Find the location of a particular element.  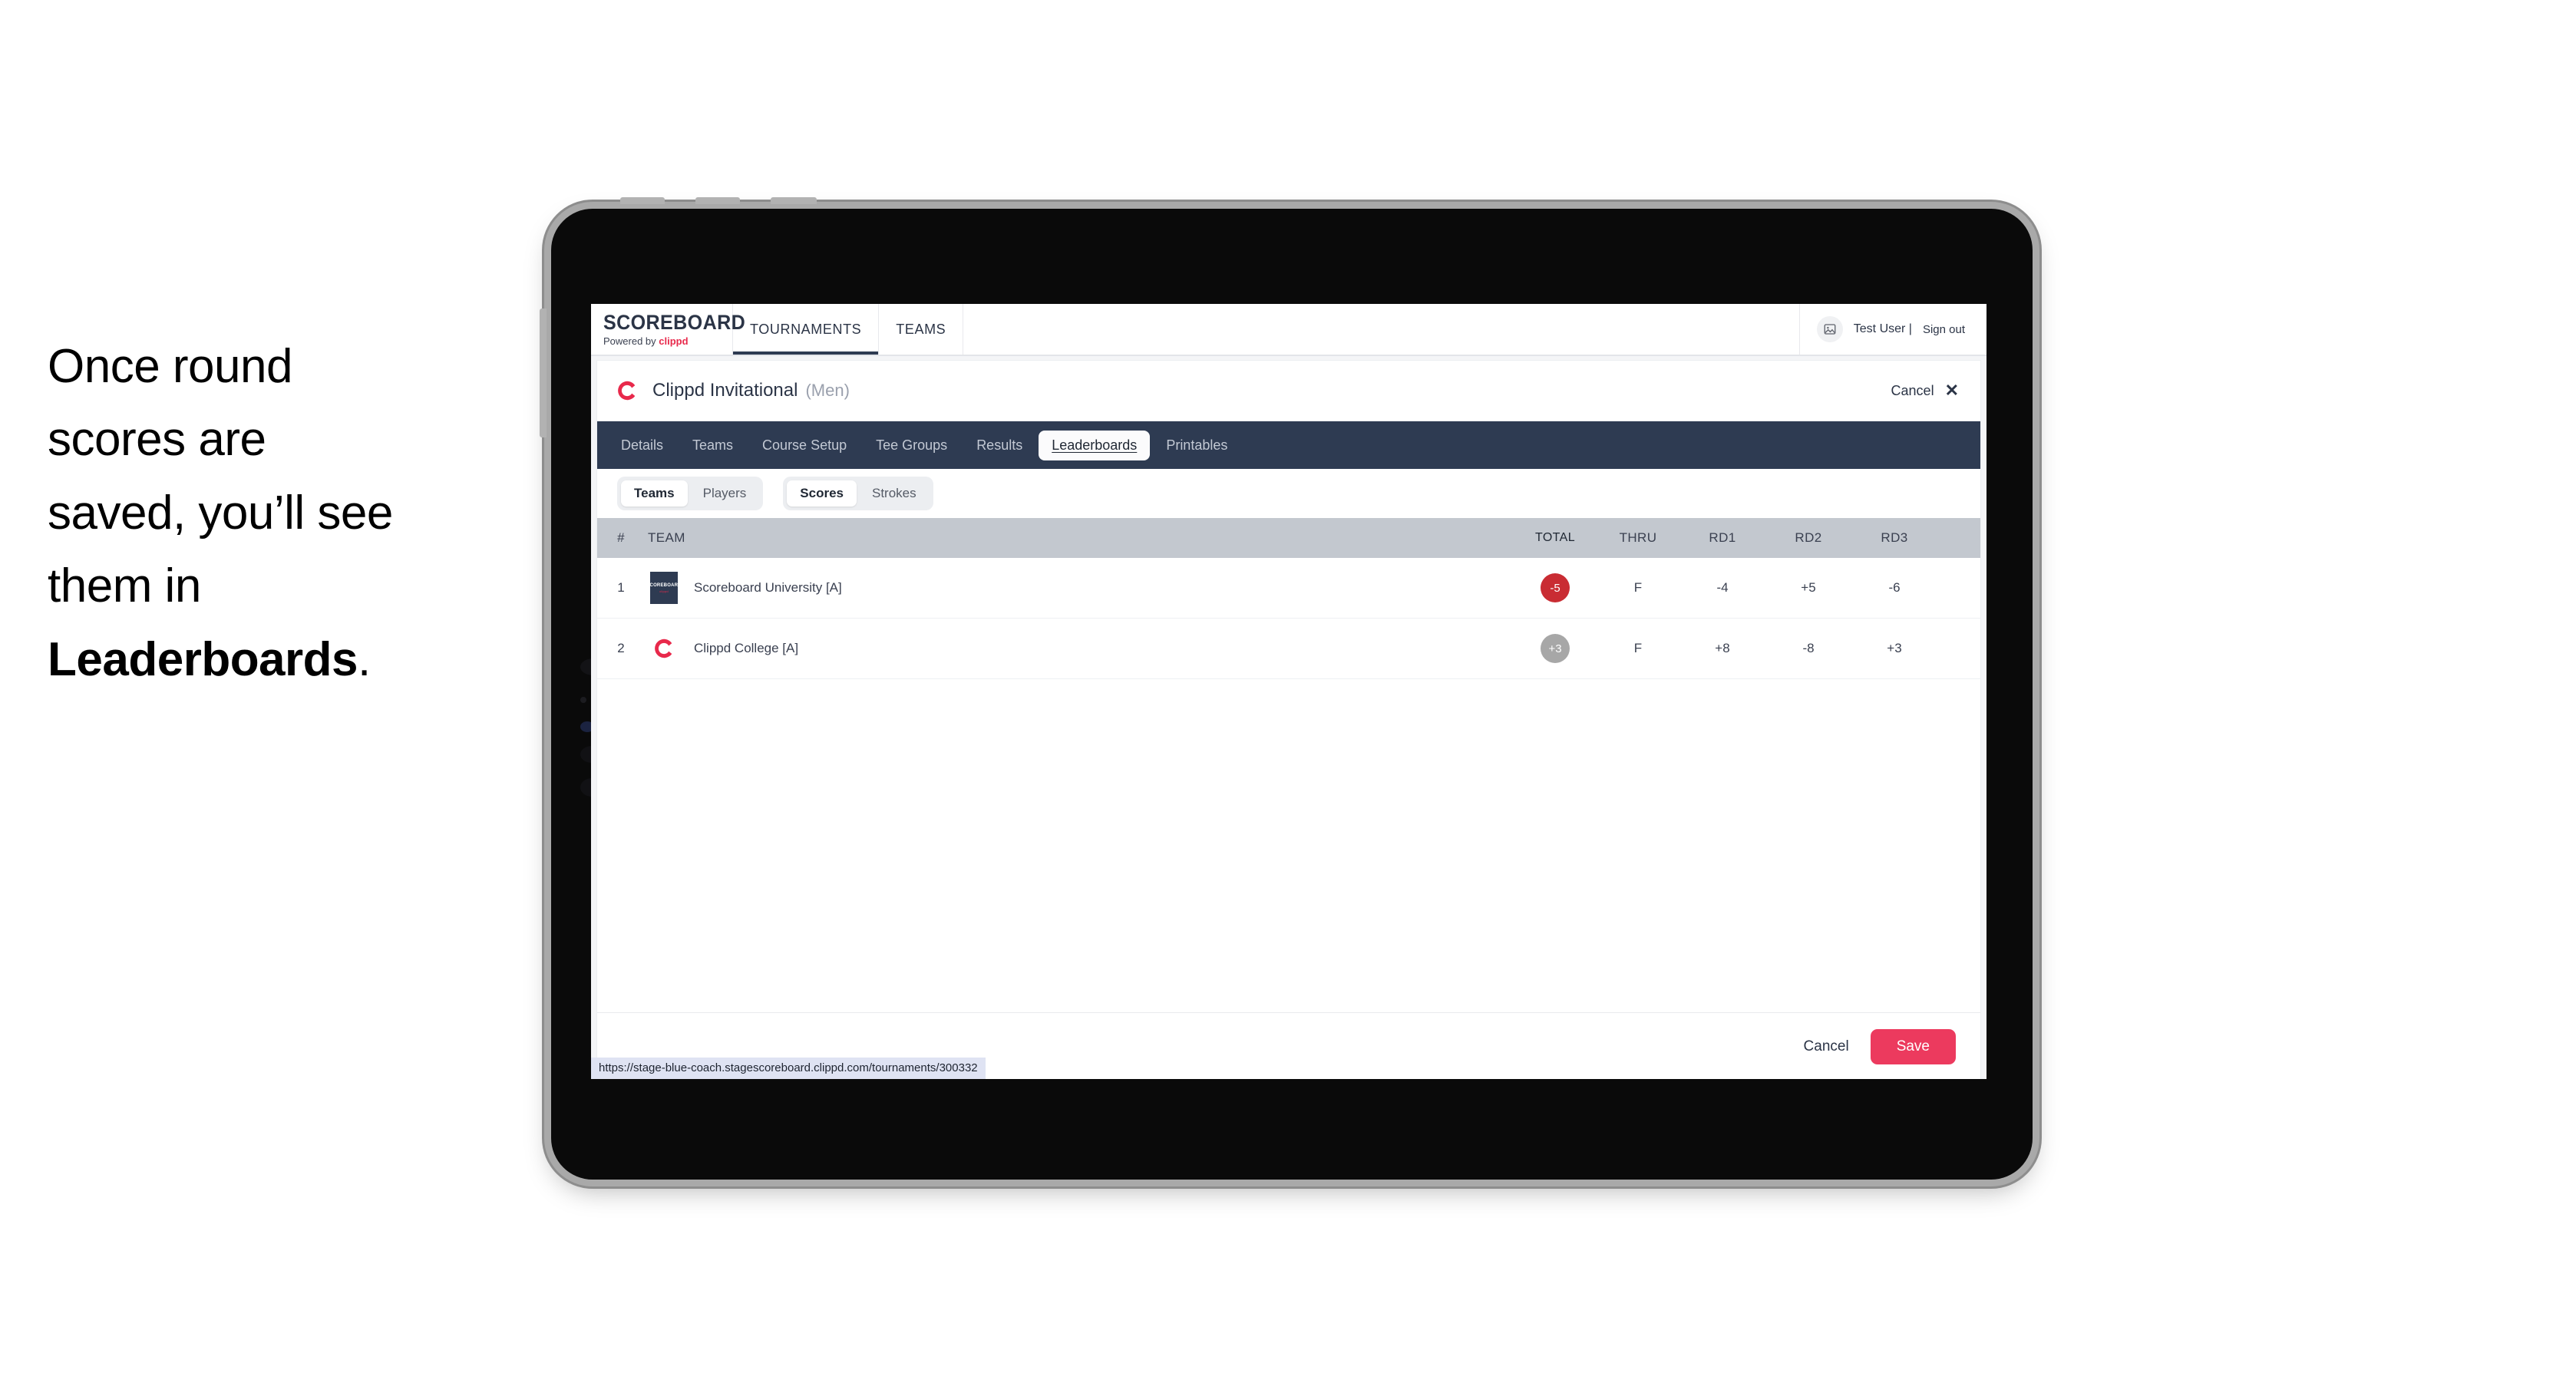

caption-line-1: Once round is located at coordinates (170, 366).